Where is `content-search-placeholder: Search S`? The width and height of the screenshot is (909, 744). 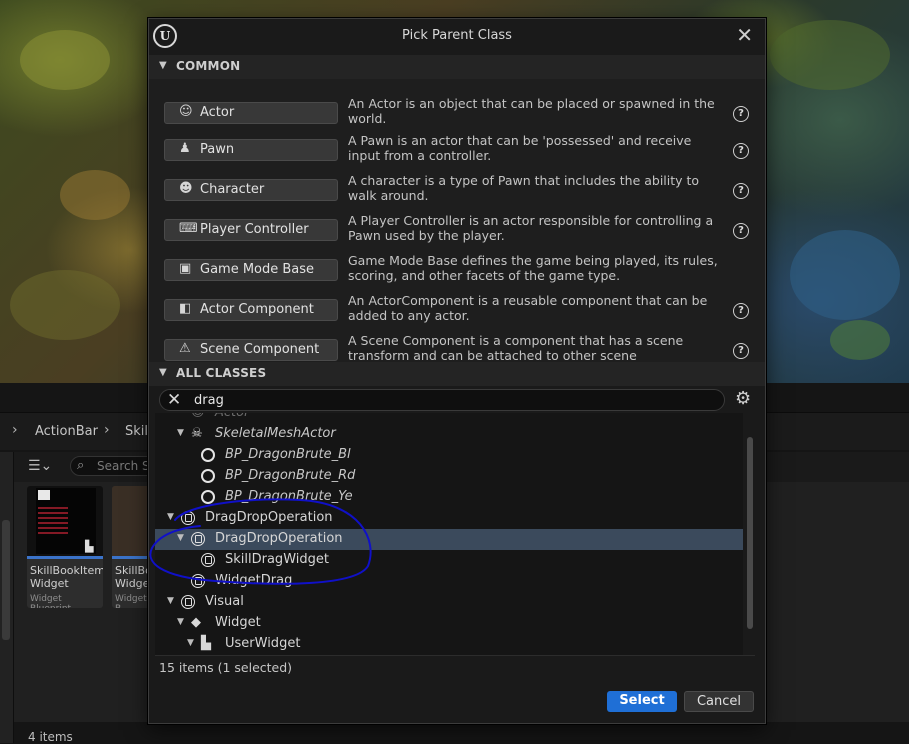
content-search-placeholder: Search S is located at coordinates (123, 466).